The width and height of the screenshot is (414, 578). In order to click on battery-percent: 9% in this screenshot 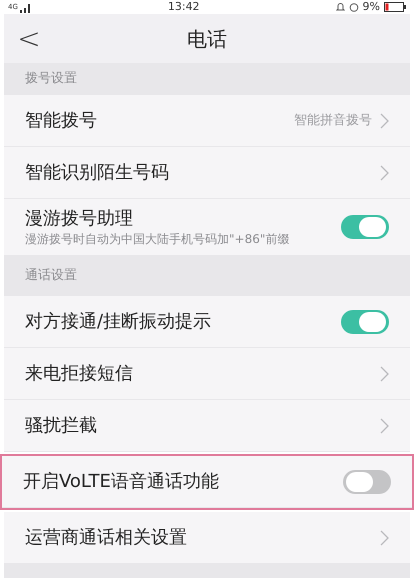, I will do `click(371, 7)`.